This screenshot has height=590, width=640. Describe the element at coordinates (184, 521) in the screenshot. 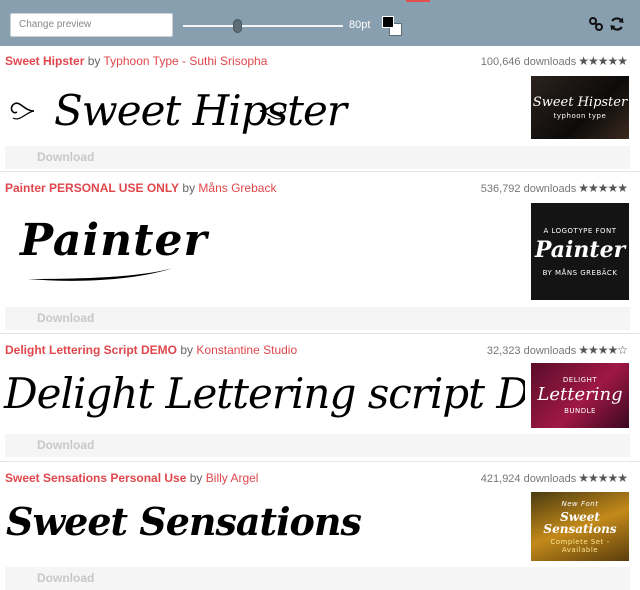

I see `preview-text: Sweet Sensations` at that location.